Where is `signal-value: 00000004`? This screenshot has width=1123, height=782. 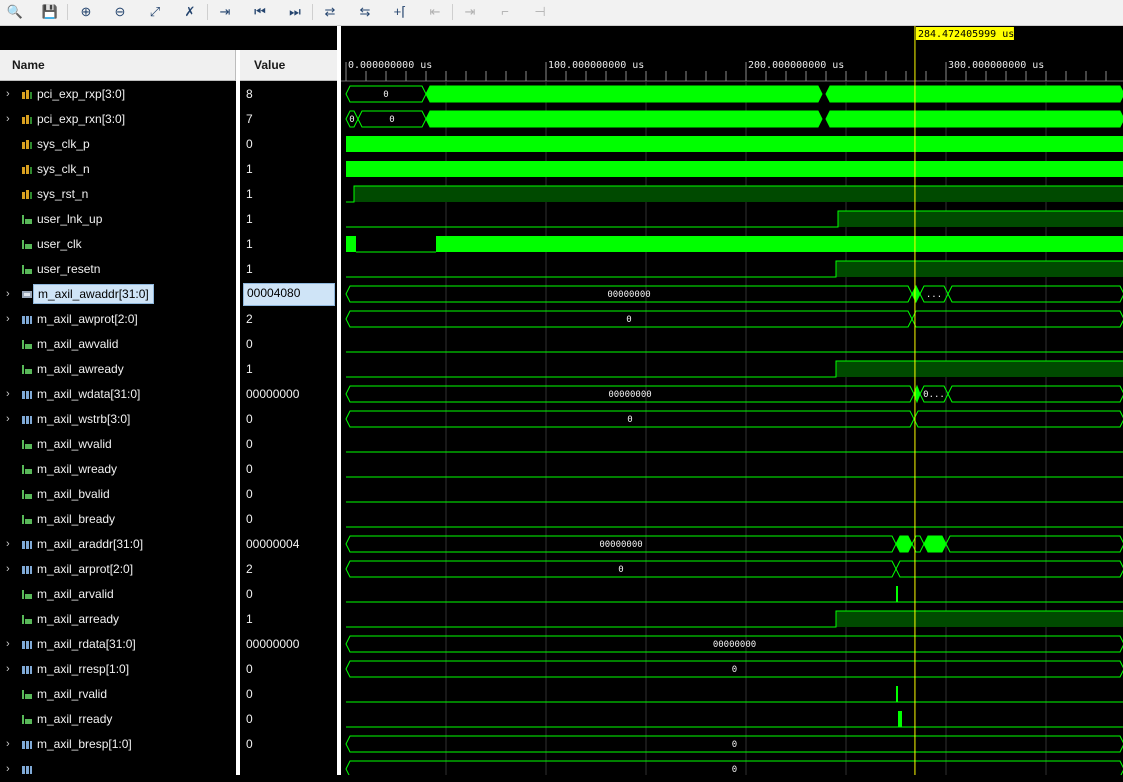
signal-value: 00000004 is located at coordinates (273, 544).